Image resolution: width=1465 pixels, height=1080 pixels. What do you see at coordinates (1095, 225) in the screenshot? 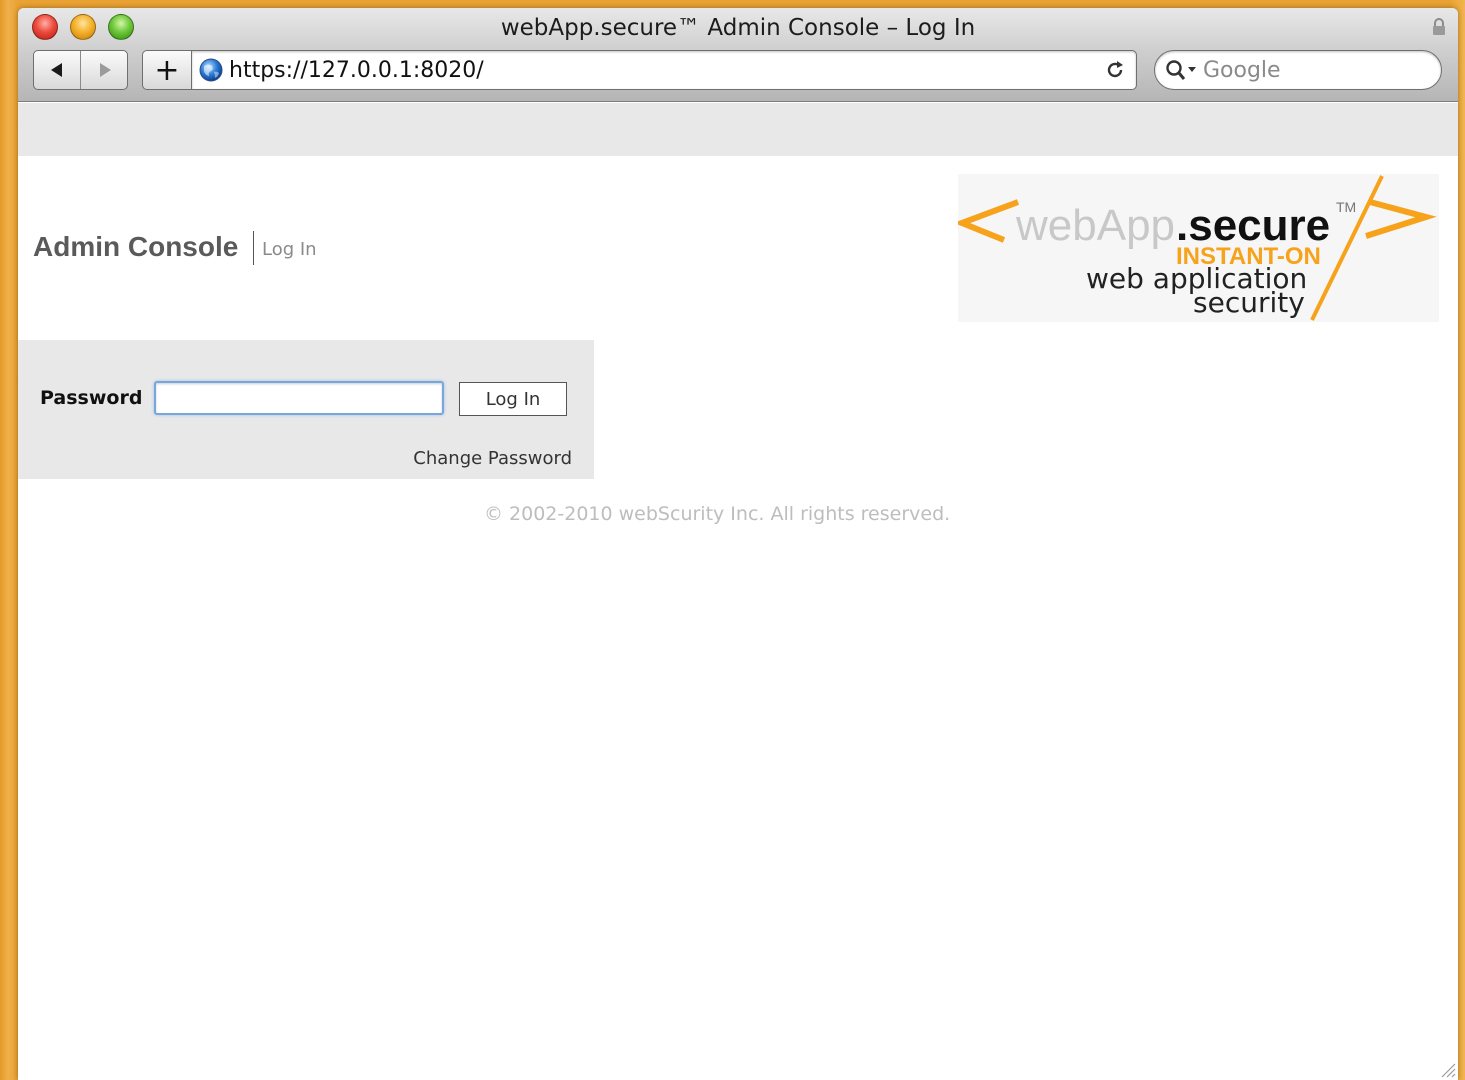
I see `logo-brand-light: webApp` at bounding box center [1095, 225].